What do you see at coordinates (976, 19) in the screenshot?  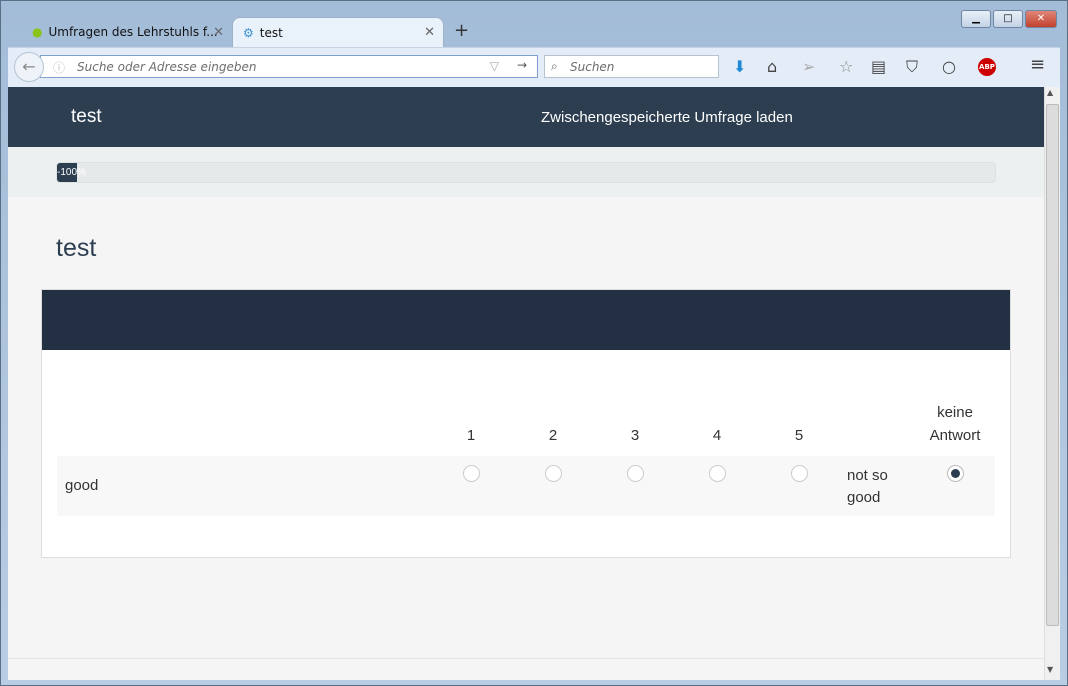 I see `minimize-button: ▁` at bounding box center [976, 19].